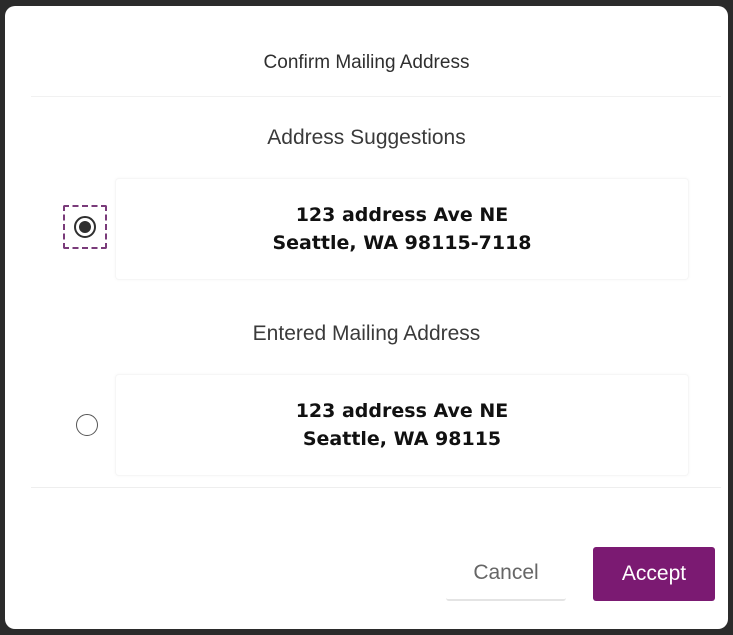 The image size is (733, 635). Describe the element at coordinates (366, 137) in the screenshot. I see `suggestions-heading: Address Suggestions` at that location.